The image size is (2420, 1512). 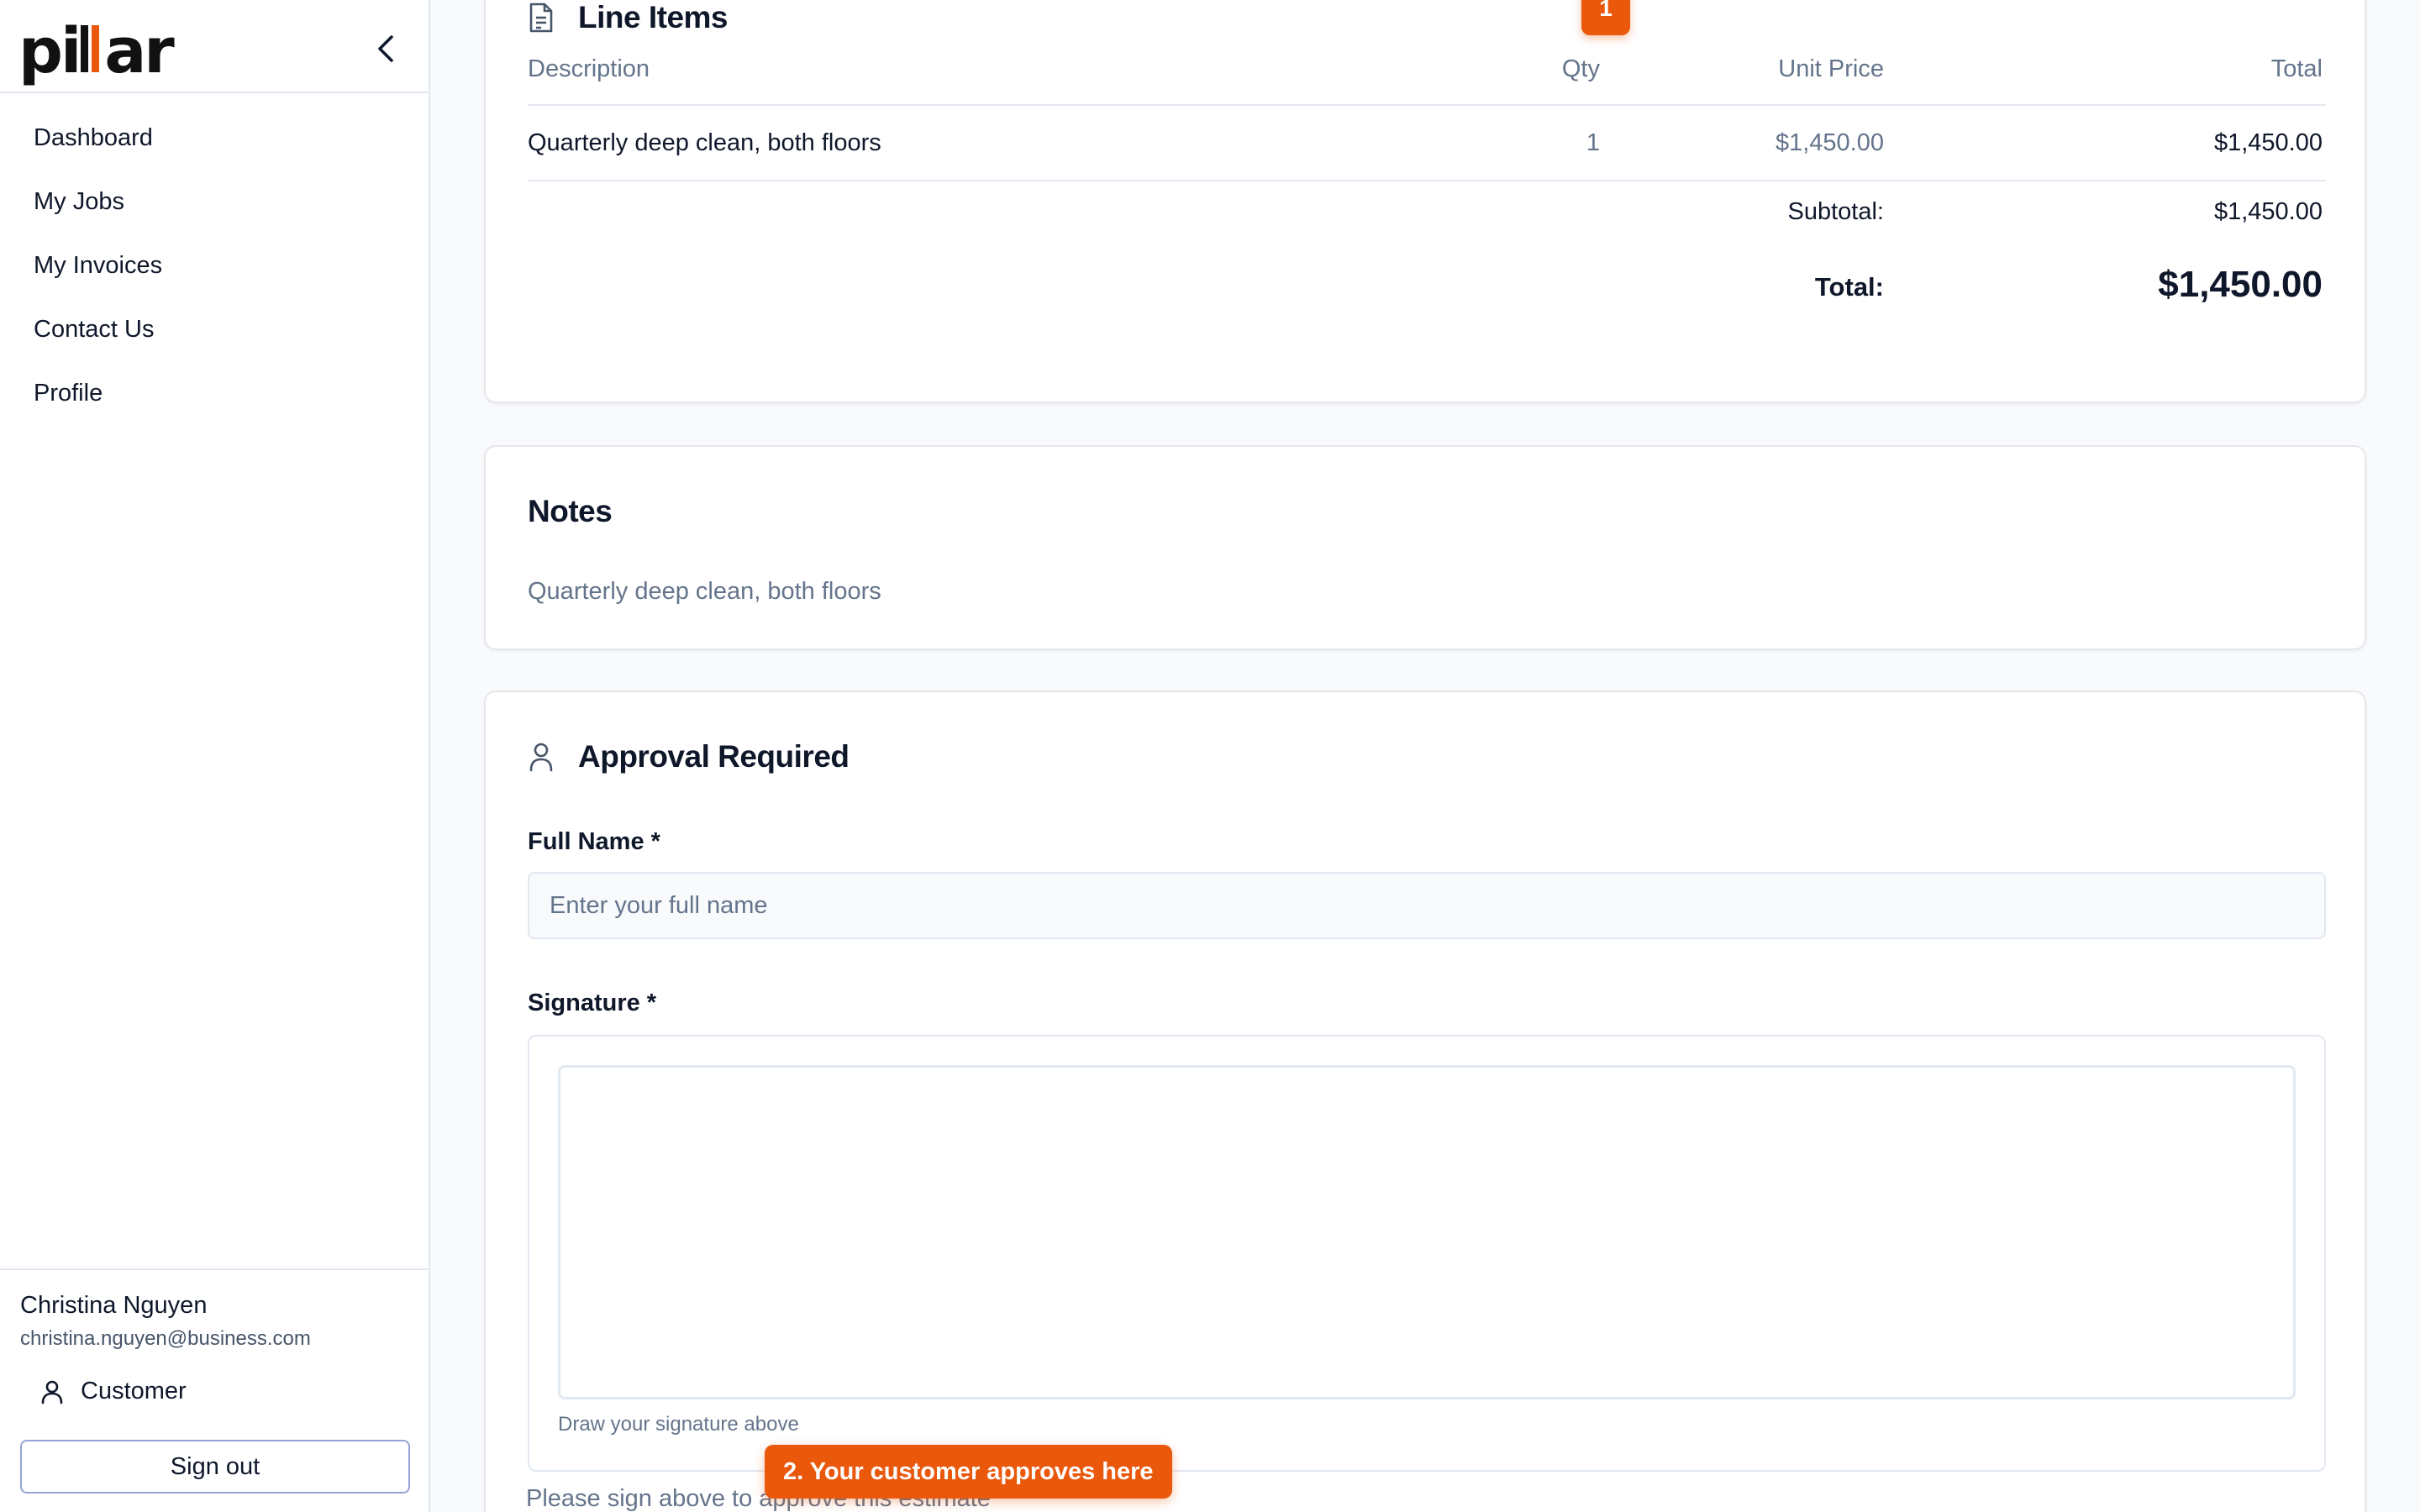 What do you see at coordinates (704, 591) in the screenshot?
I see `notes-text: Quarterly deep clean, both floors` at bounding box center [704, 591].